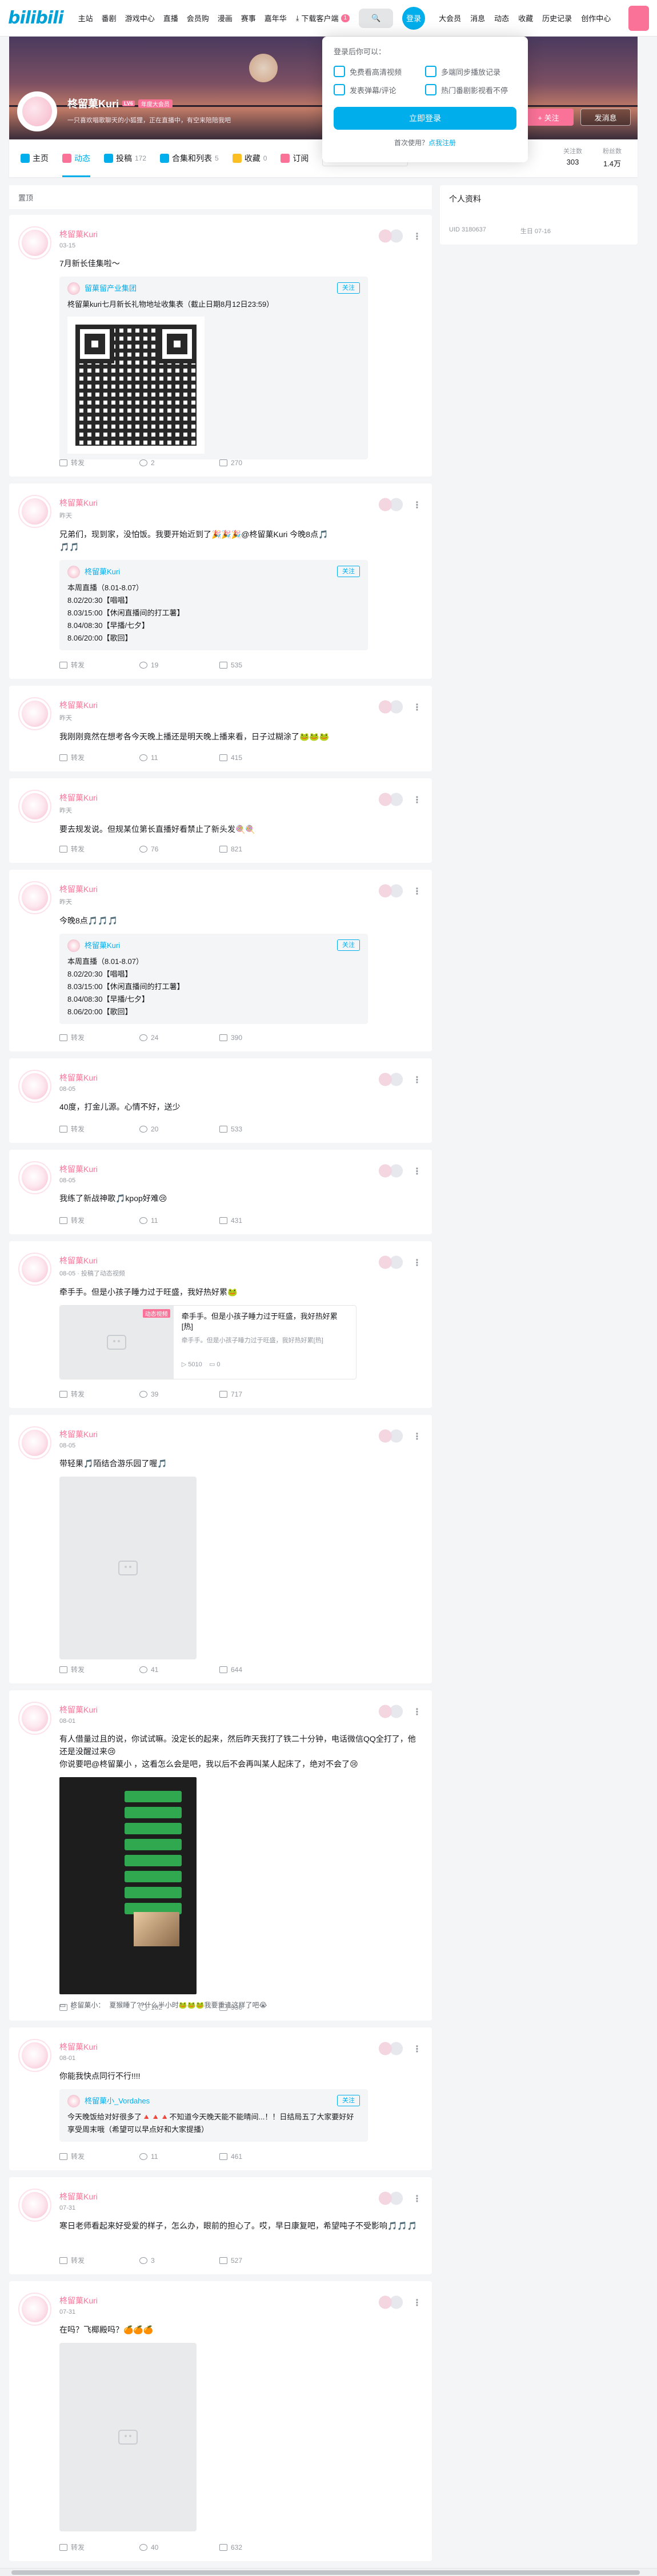  Describe the element at coordinates (242, 757) in the screenshot. I see `like-button: 415` at that location.